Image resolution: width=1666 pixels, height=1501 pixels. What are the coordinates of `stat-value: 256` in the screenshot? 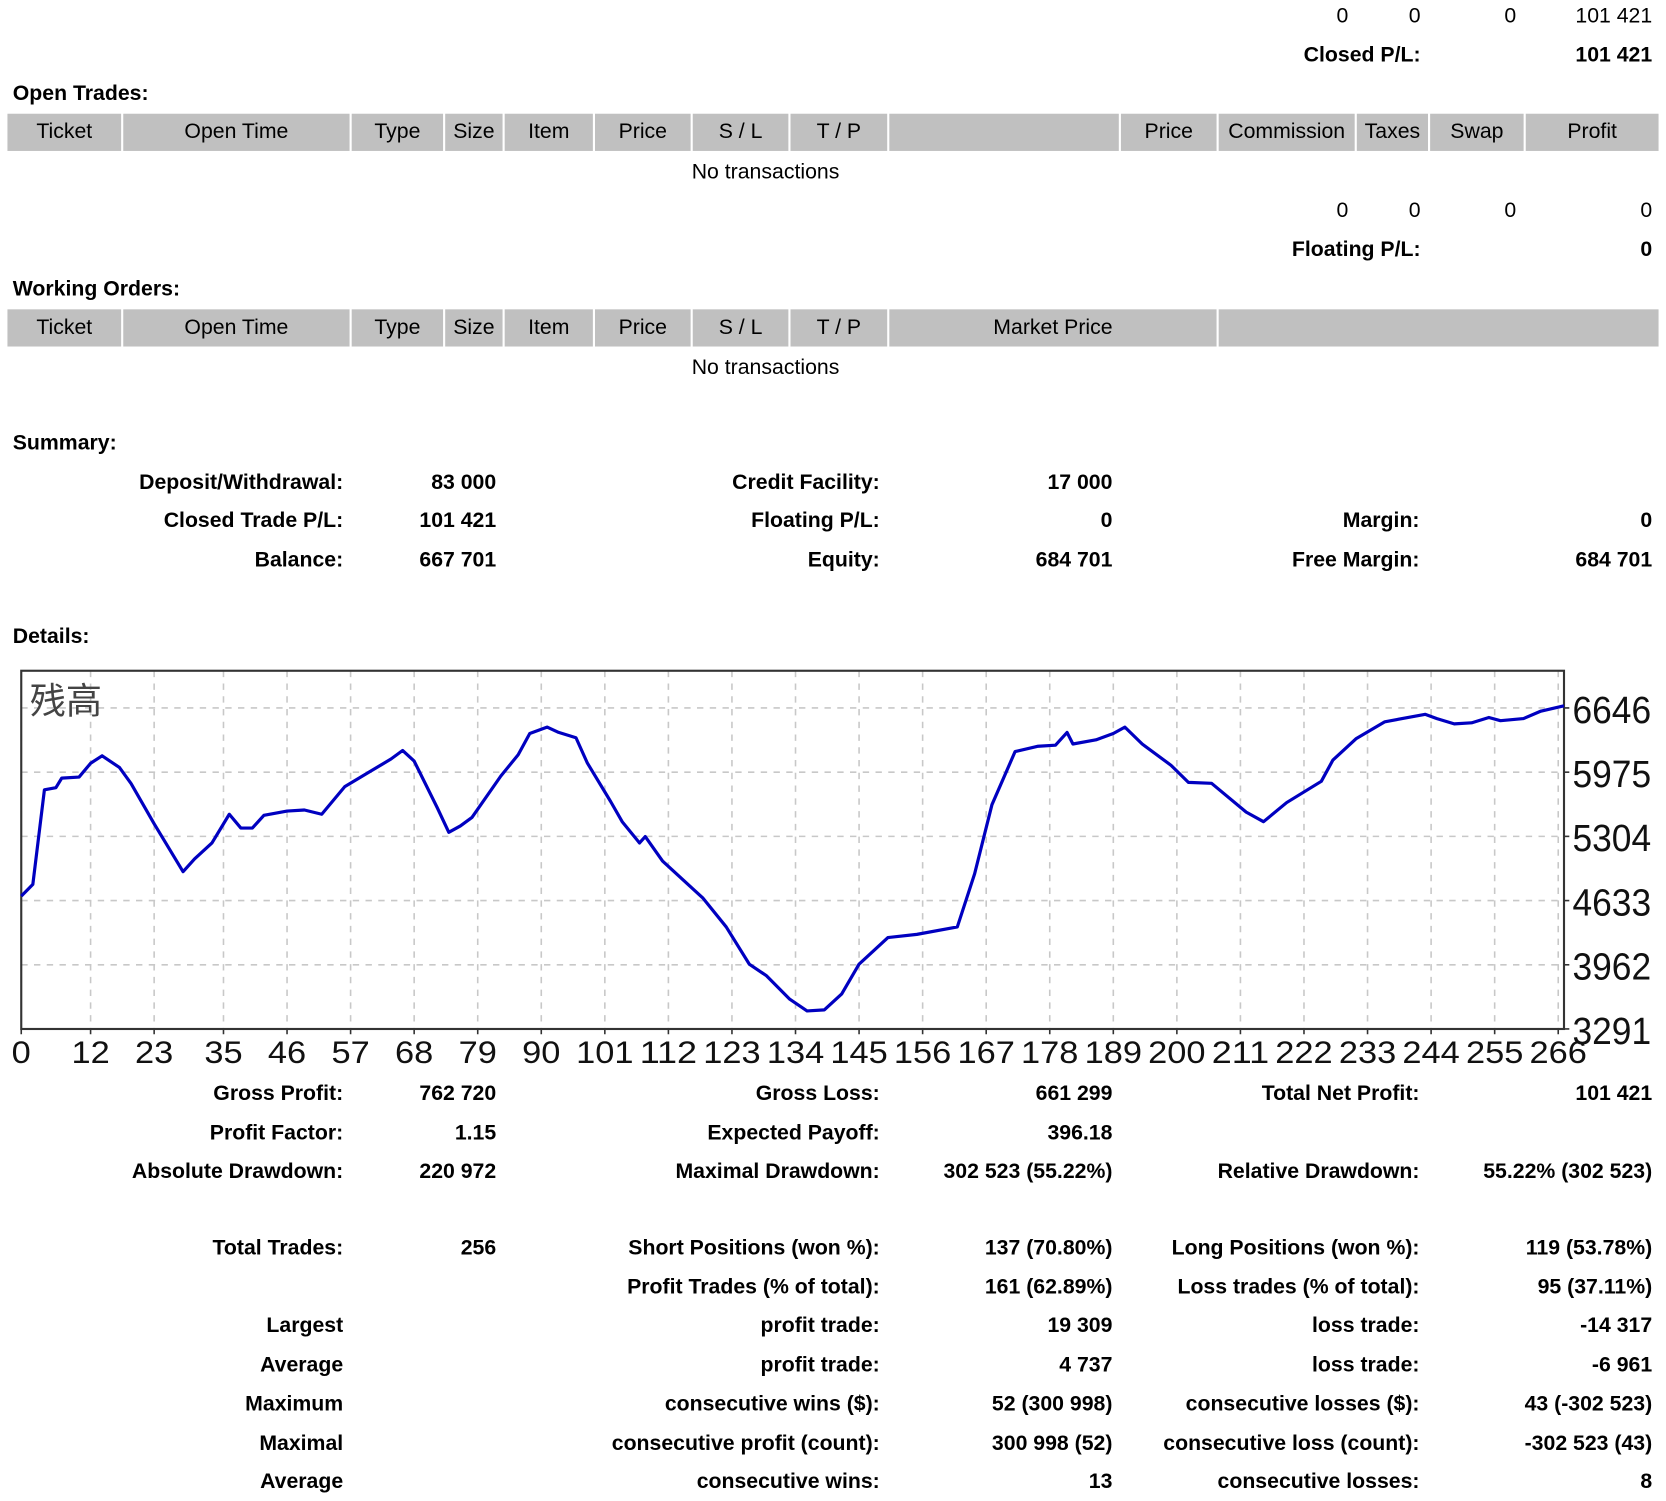 It's located at (478, 1248).